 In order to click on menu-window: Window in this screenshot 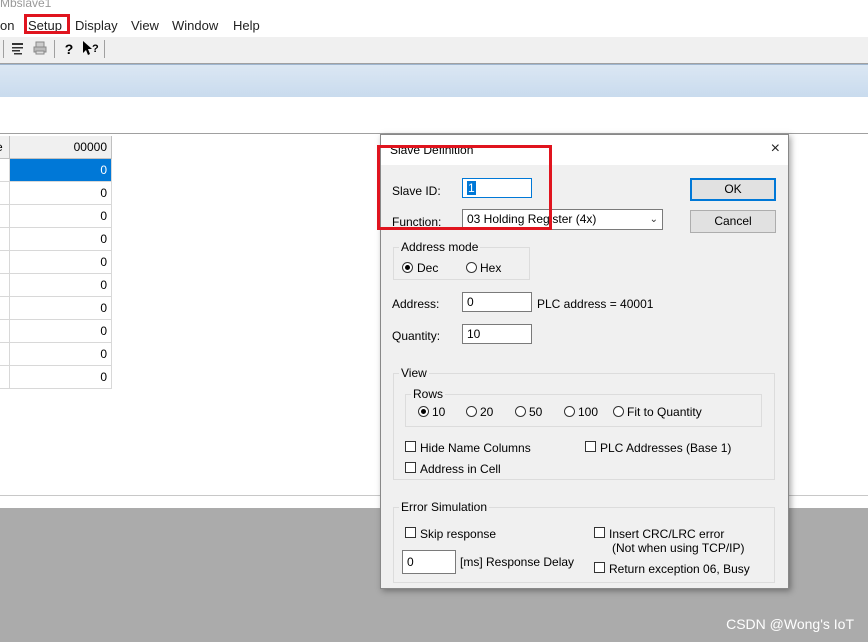, I will do `click(195, 25)`.